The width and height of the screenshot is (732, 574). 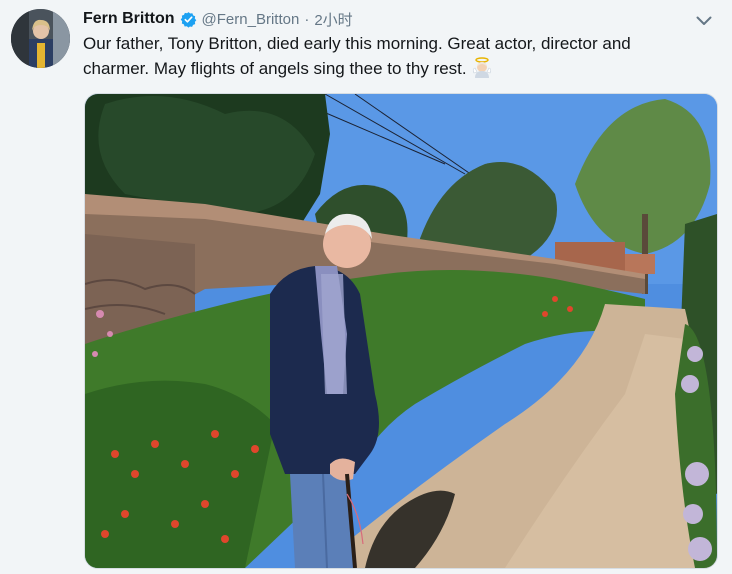 What do you see at coordinates (188, 19) in the screenshot?
I see `verified-badge-icon` at bounding box center [188, 19].